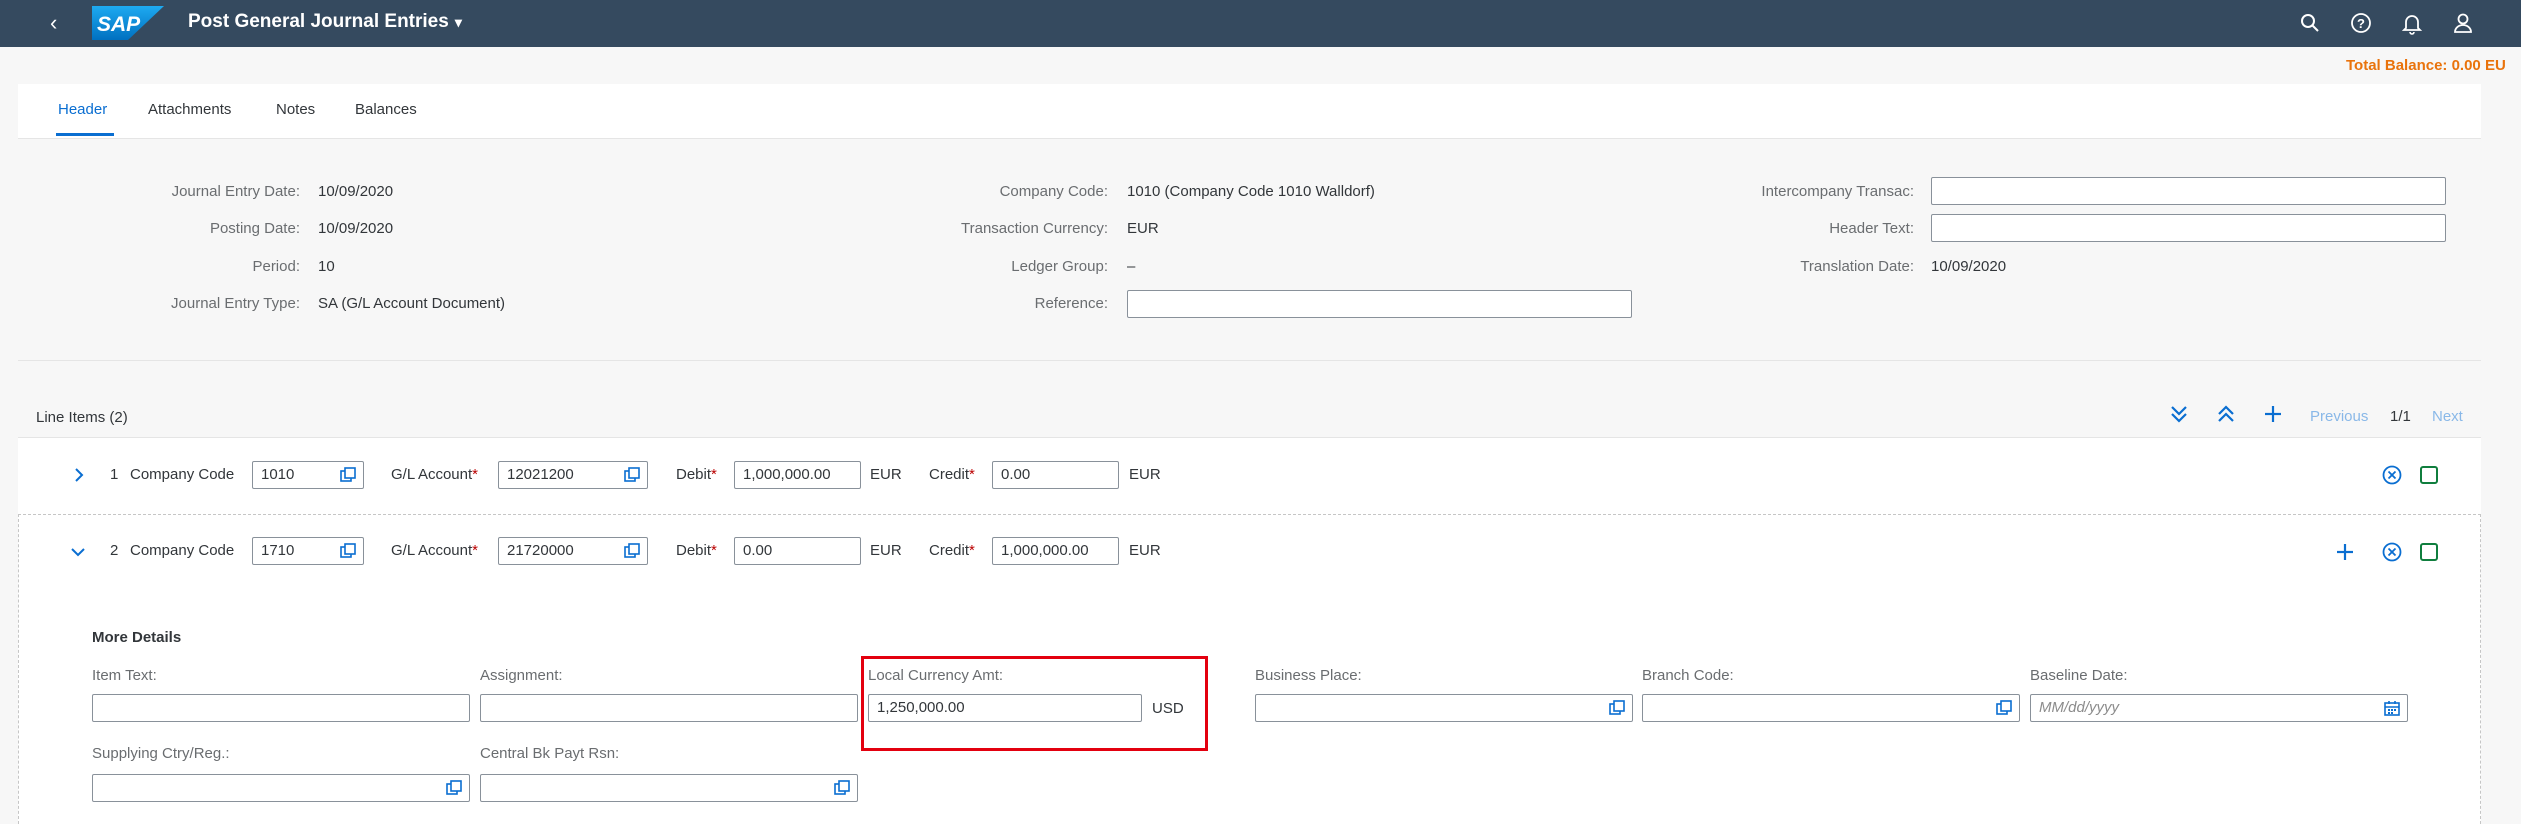 Image resolution: width=2521 pixels, height=824 pixels. Describe the element at coordinates (886, 474) in the screenshot. I see `debit-currency: EUR` at that location.